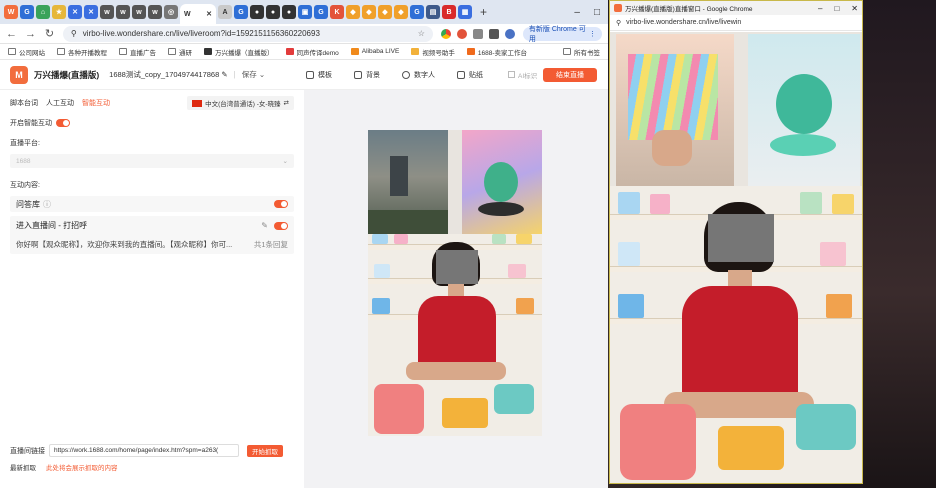 Image resolution: width=936 pixels, height=488 pixels. Describe the element at coordinates (496, 52) in the screenshot. I see `bookmark-item: 1688-卖家工作台` at that location.